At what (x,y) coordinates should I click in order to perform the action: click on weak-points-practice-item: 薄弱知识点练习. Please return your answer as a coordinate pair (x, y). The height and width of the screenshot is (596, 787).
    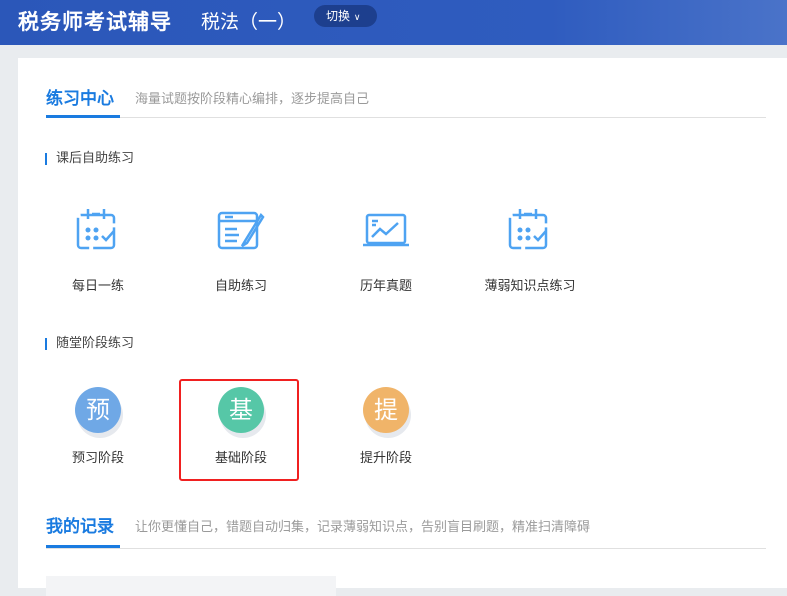
    Looking at the image, I should click on (530, 248).